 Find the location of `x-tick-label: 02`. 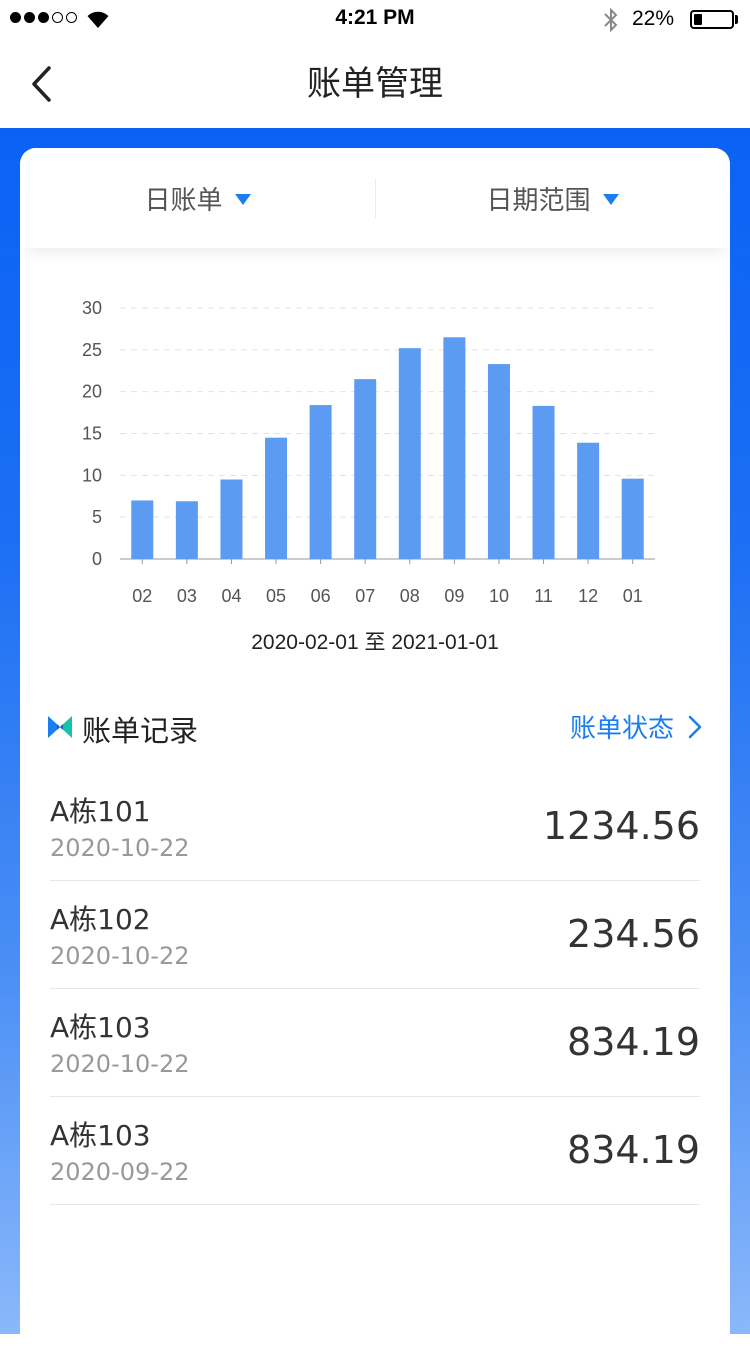

x-tick-label: 02 is located at coordinates (142, 596).